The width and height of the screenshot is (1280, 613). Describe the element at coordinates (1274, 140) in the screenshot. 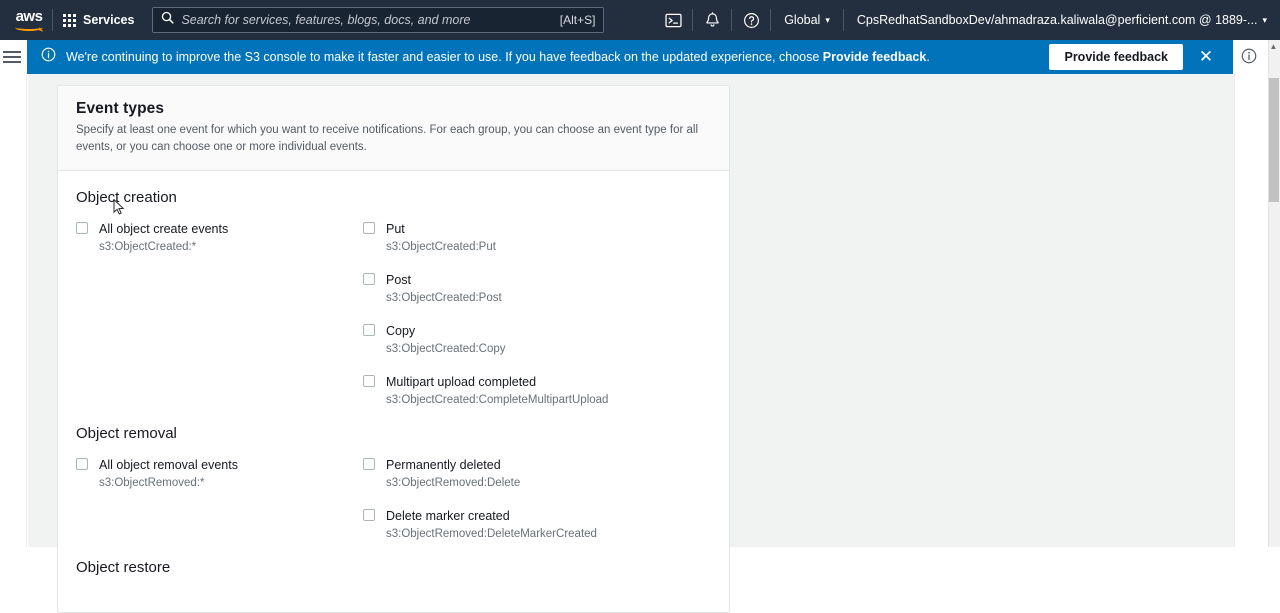

I see `page-scrollbar-thumb` at that location.